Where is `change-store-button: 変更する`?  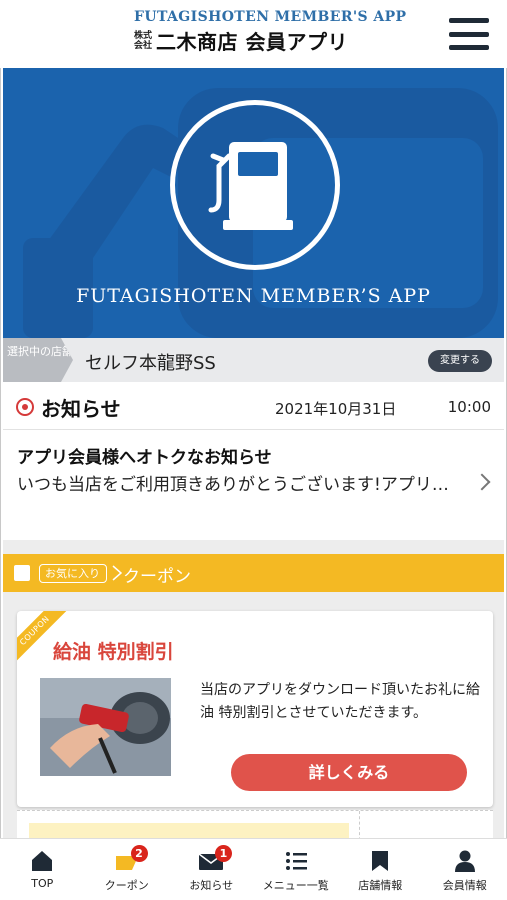 change-store-button: 変更する is located at coordinates (460, 361).